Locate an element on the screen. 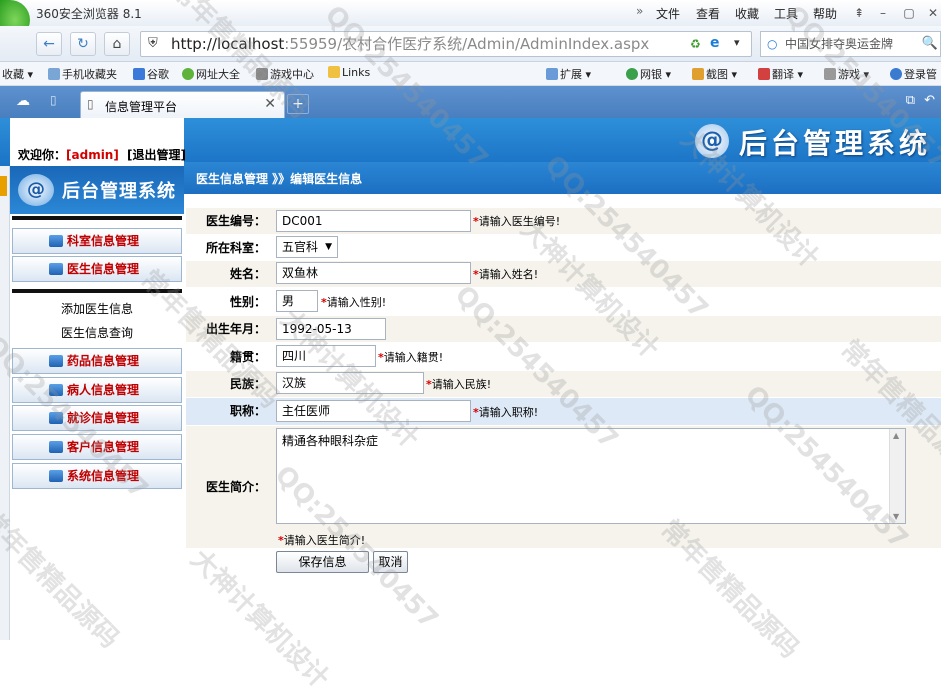  menu-favorites: 收藏 is located at coordinates (747, 13).